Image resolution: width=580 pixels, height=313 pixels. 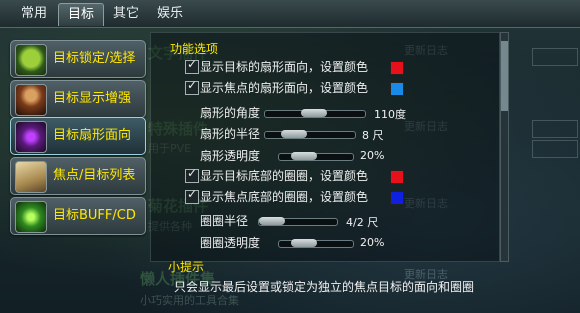 What do you see at coordinates (284, 197) in the screenshot?
I see `show-focus-circle-label: 显示焦点底部的圈圈，设置颜色` at bounding box center [284, 197].